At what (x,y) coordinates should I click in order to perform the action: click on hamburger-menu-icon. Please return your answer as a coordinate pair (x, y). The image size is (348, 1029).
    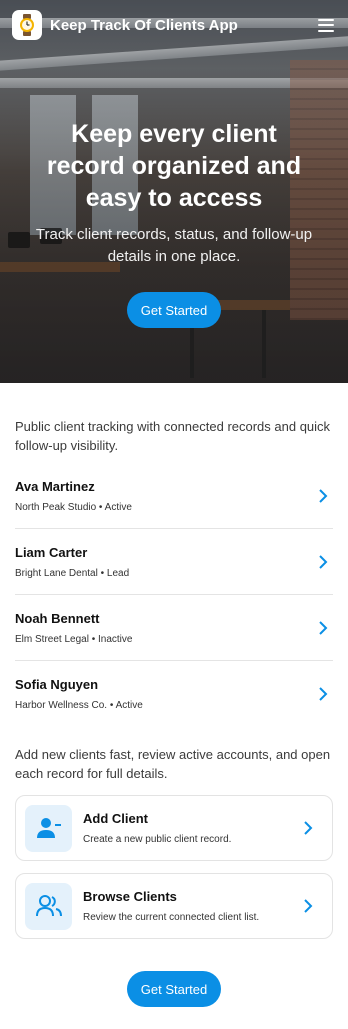
    Looking at the image, I should click on (326, 25).